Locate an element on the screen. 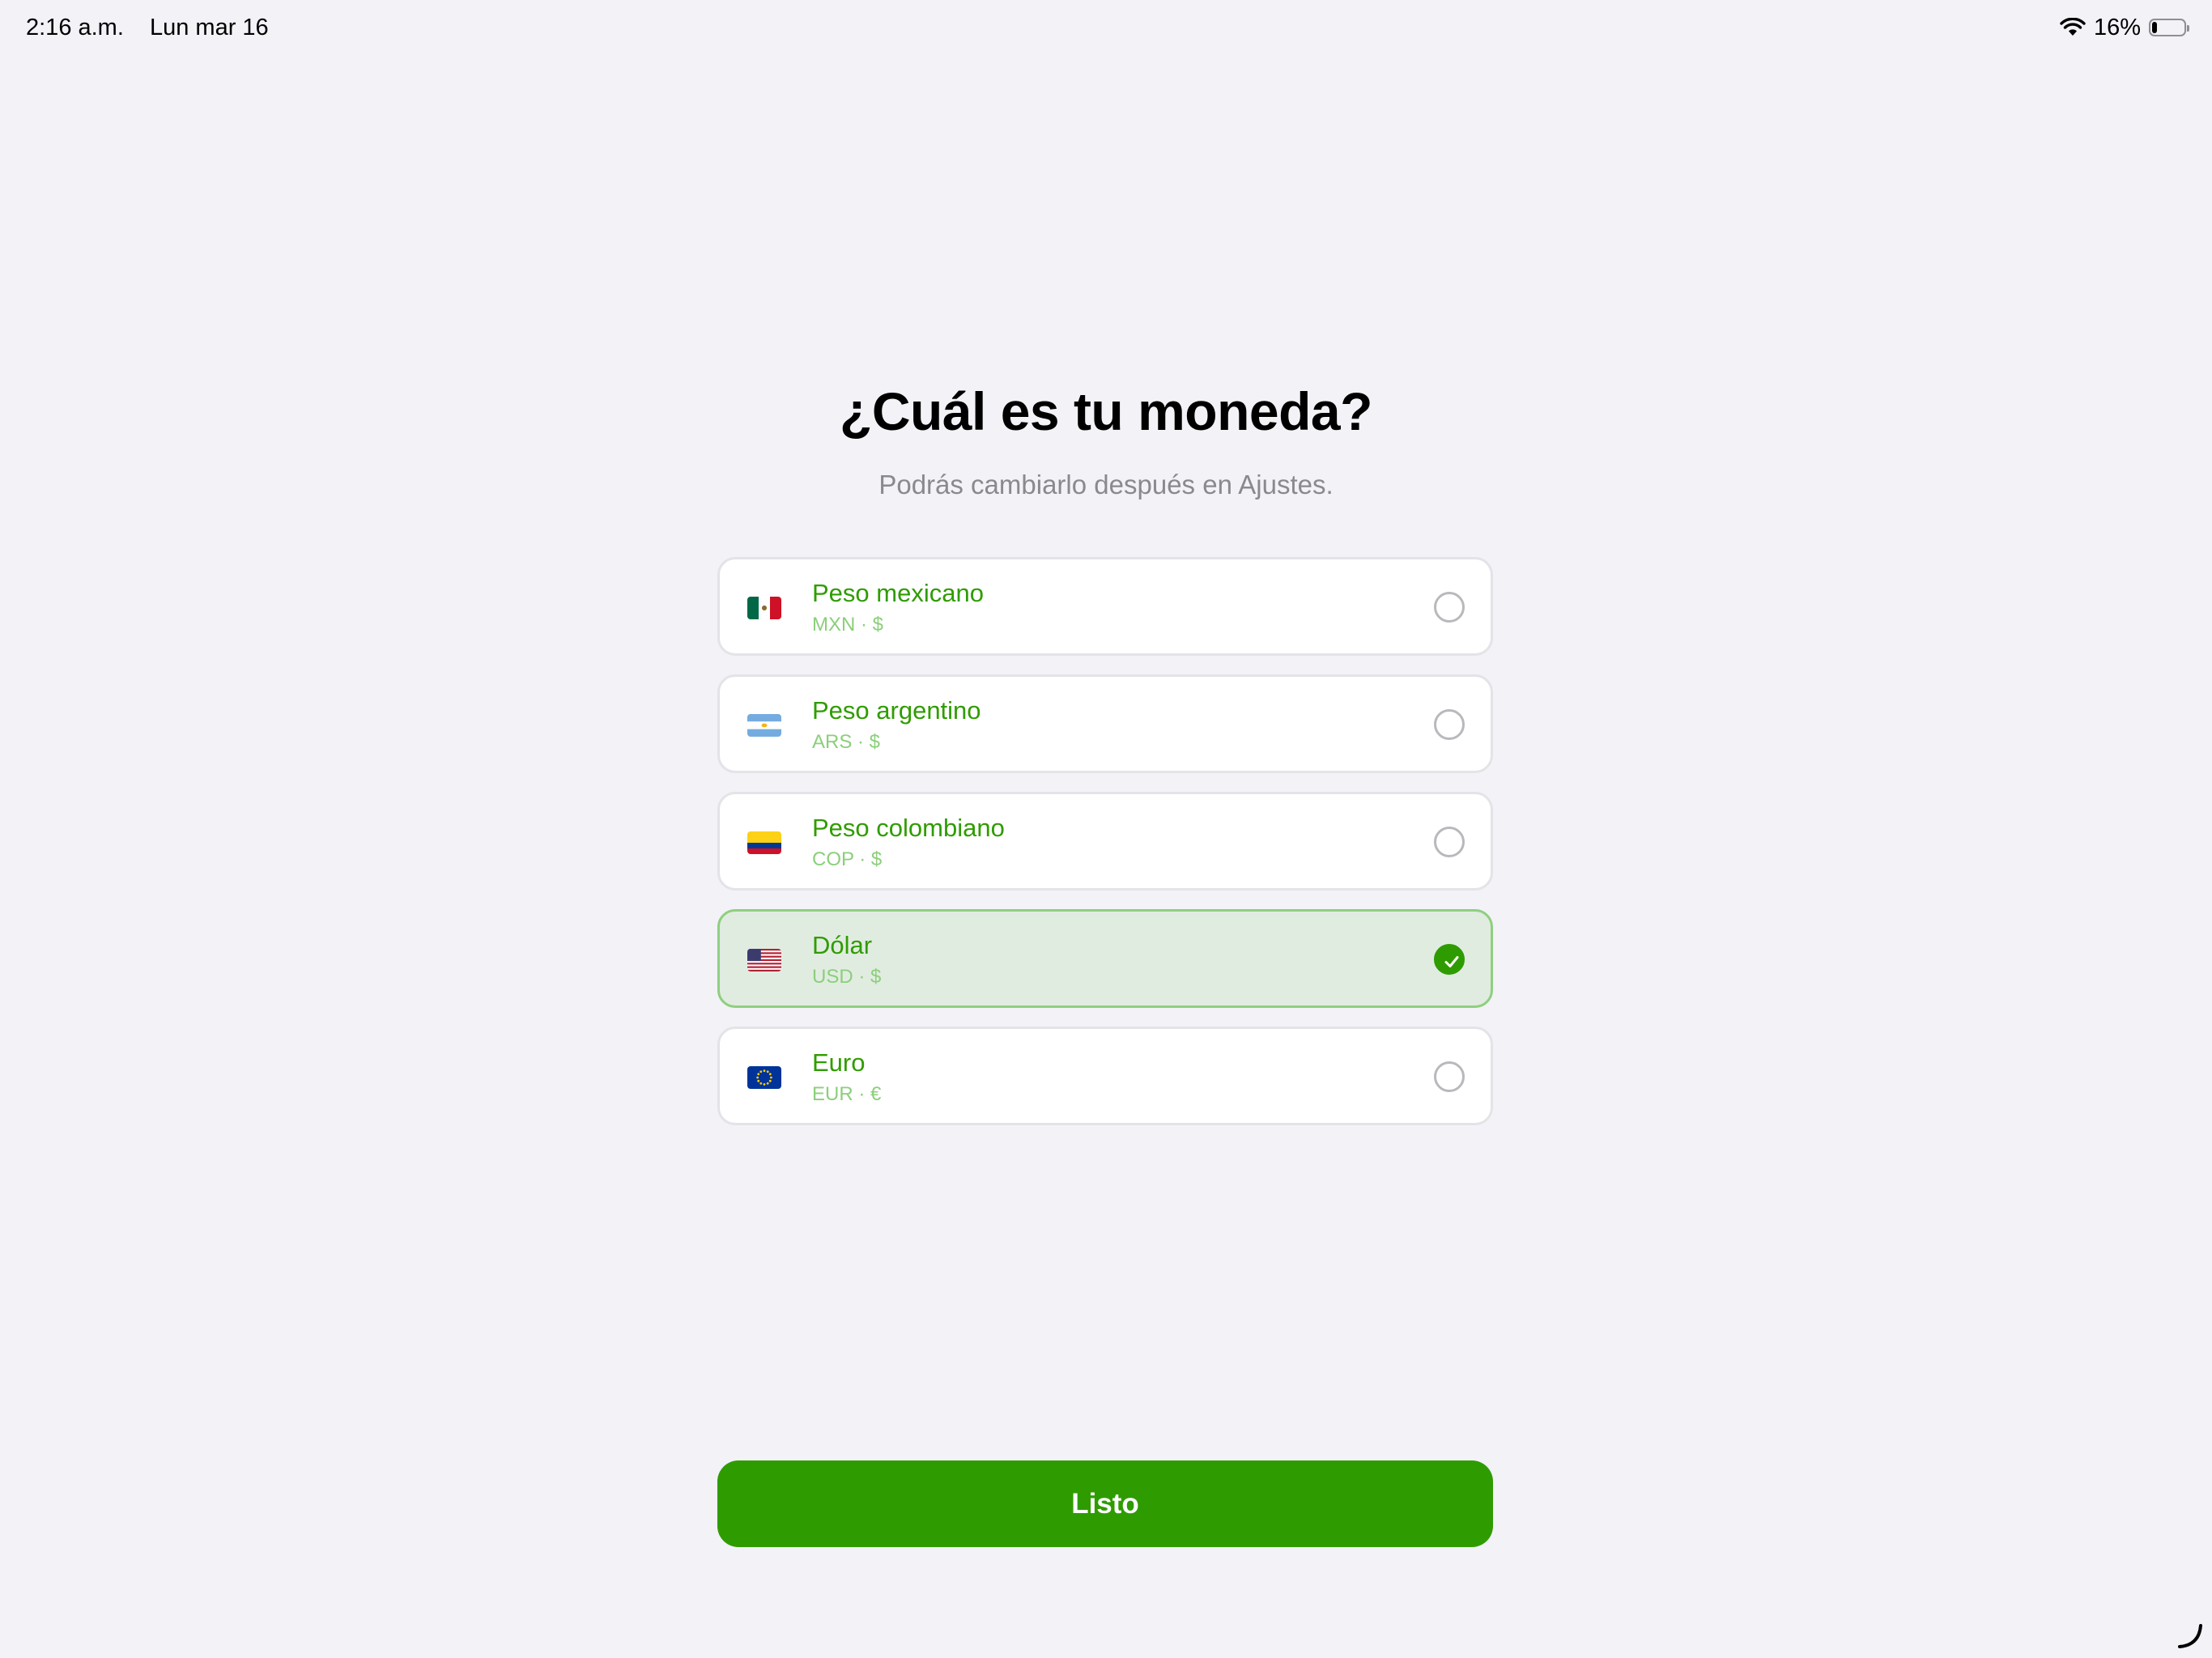  status-right: 16% is located at coordinates (2125, 27).